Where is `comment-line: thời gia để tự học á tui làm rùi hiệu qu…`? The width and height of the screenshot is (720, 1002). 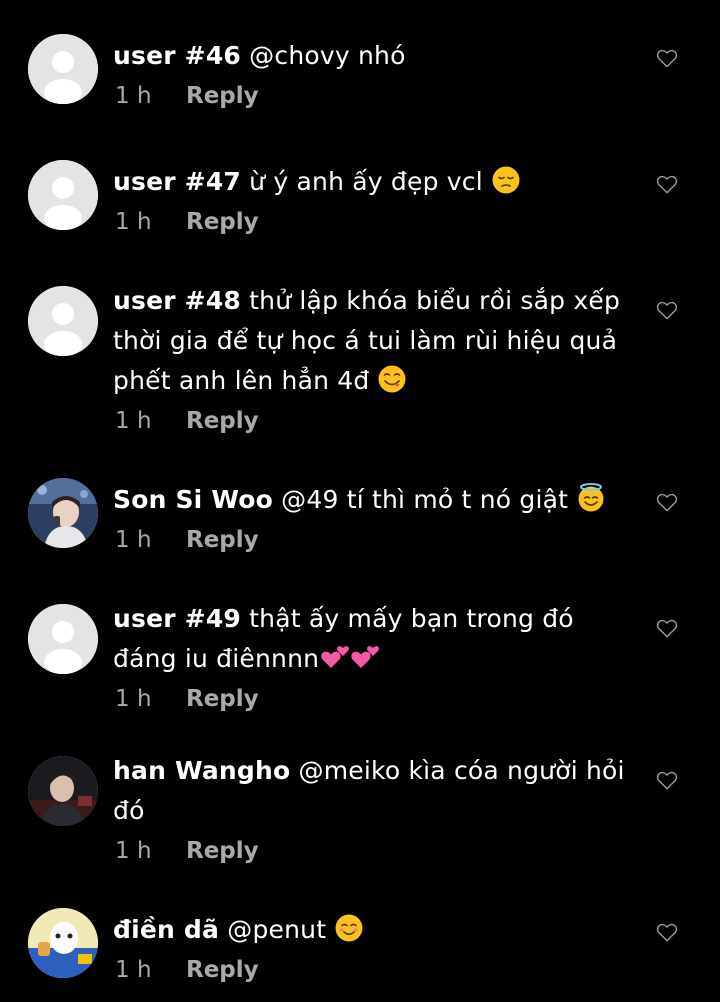
comment-line: thời gia để tự học á tui làm rùi hiệu qu… is located at coordinates (373, 341).